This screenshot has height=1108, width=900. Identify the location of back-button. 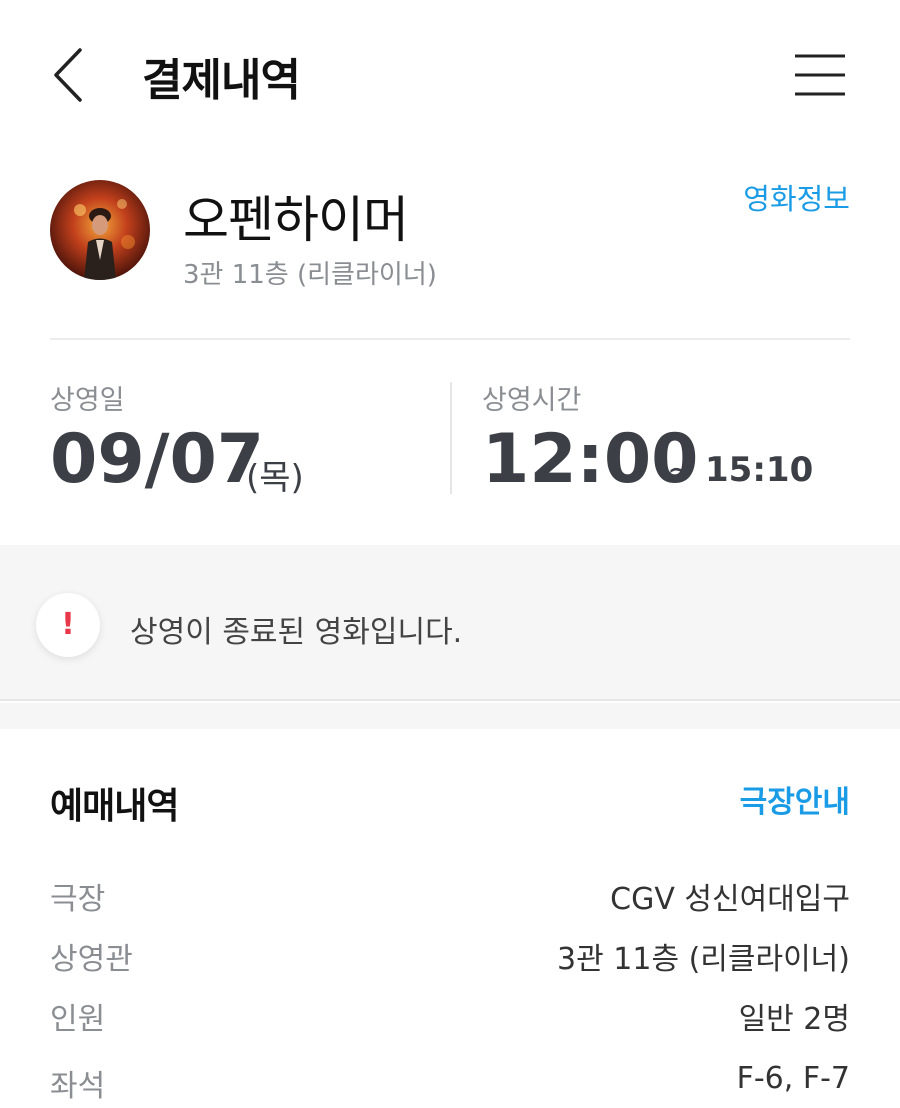
(71, 75).